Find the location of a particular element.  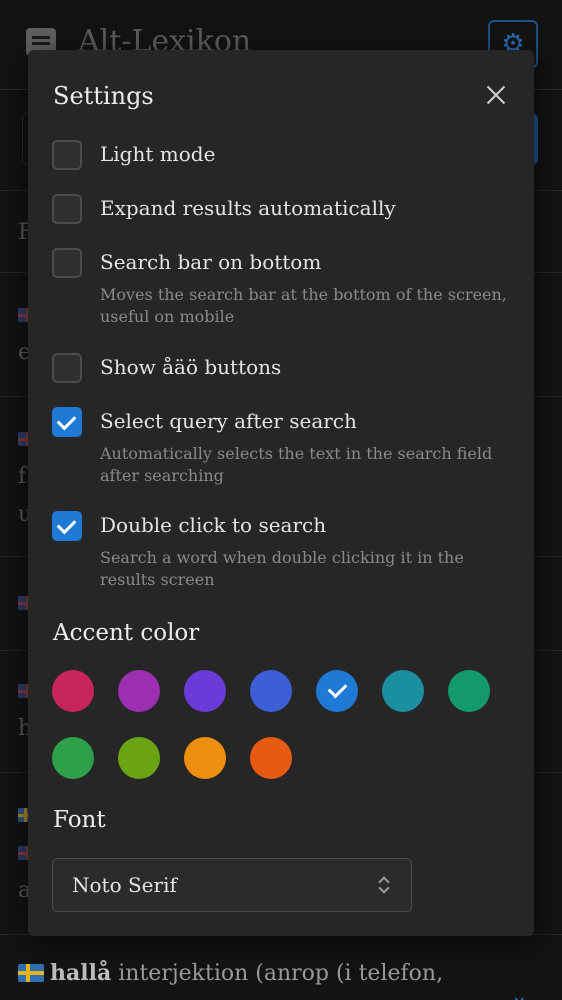

font-heading: Font is located at coordinates (79, 820).